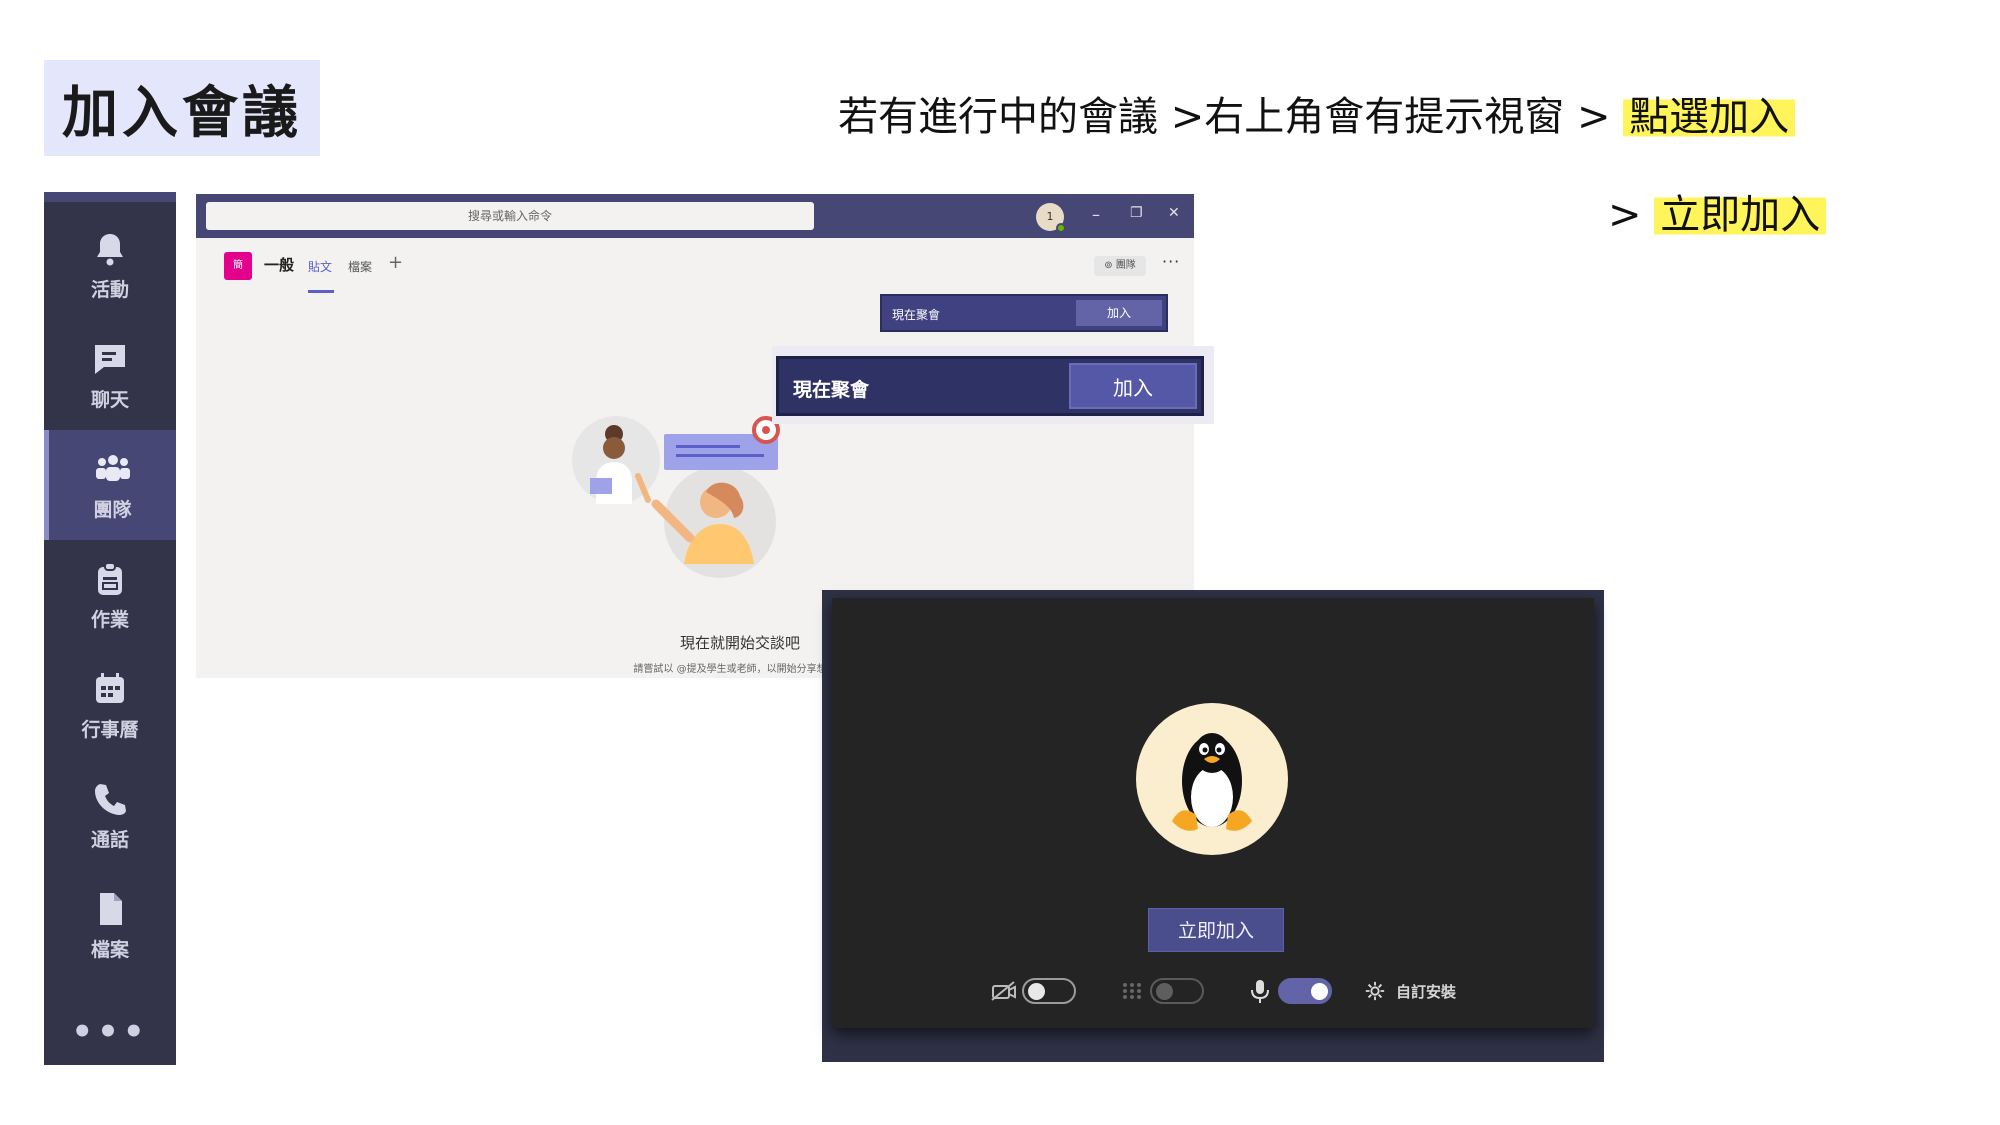 The width and height of the screenshot is (2000, 1125). I want to click on join-meeting-button: 加入, so click(1119, 313).